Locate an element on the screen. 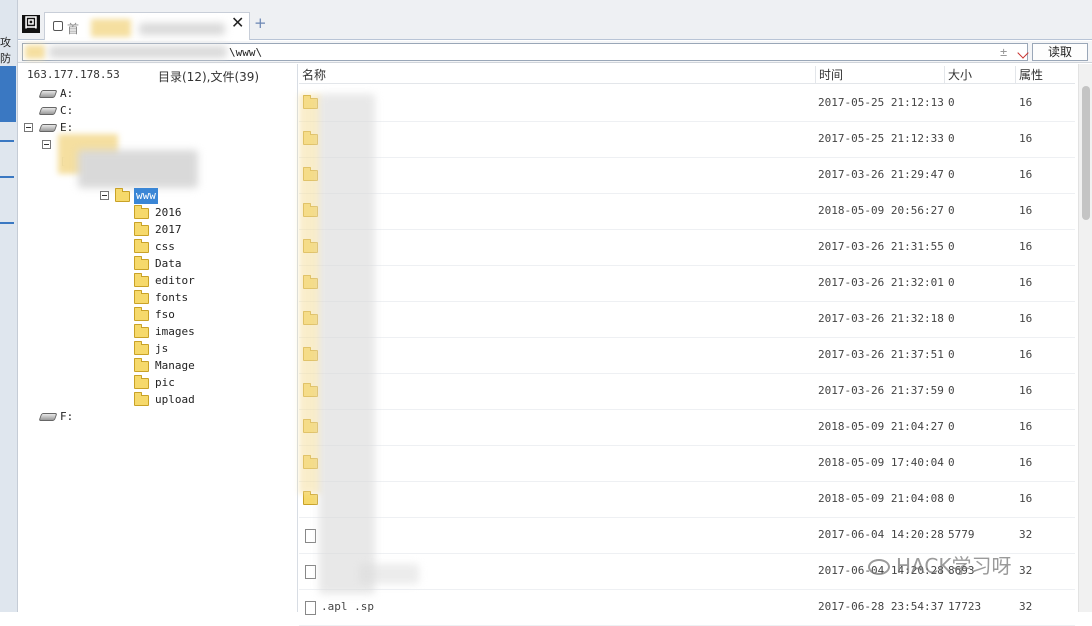 The width and height of the screenshot is (1092, 626). tree-folder: fonts is located at coordinates (179, 298).